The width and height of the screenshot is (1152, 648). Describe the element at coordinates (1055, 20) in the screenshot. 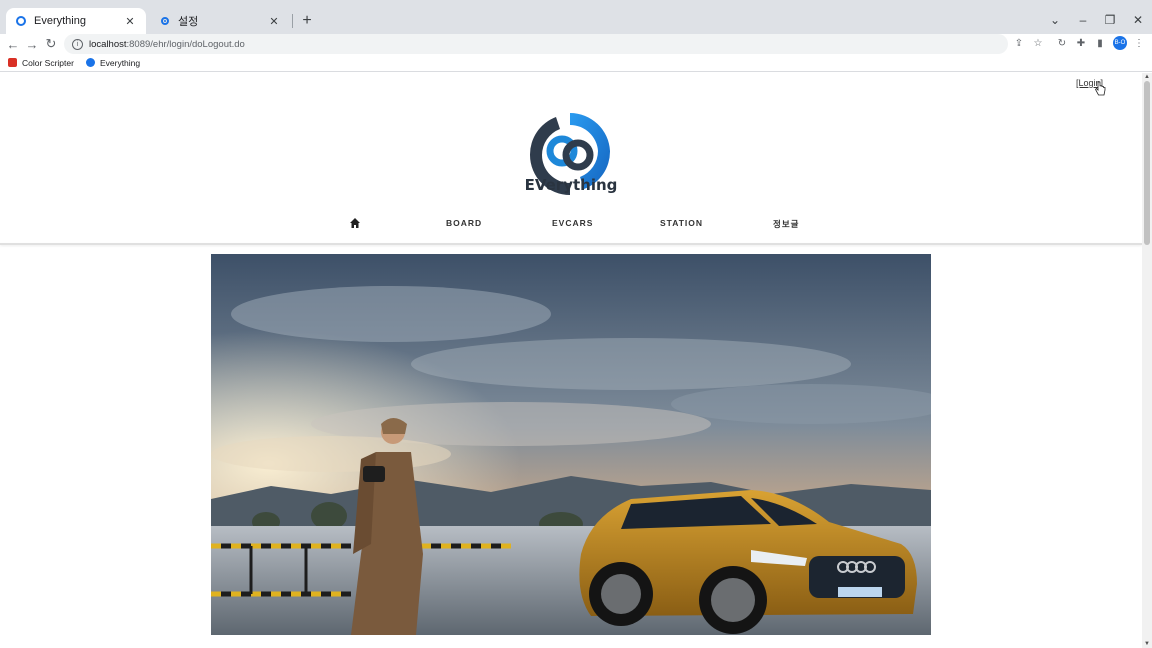

I see `tab-search-icon: ⌄` at that location.